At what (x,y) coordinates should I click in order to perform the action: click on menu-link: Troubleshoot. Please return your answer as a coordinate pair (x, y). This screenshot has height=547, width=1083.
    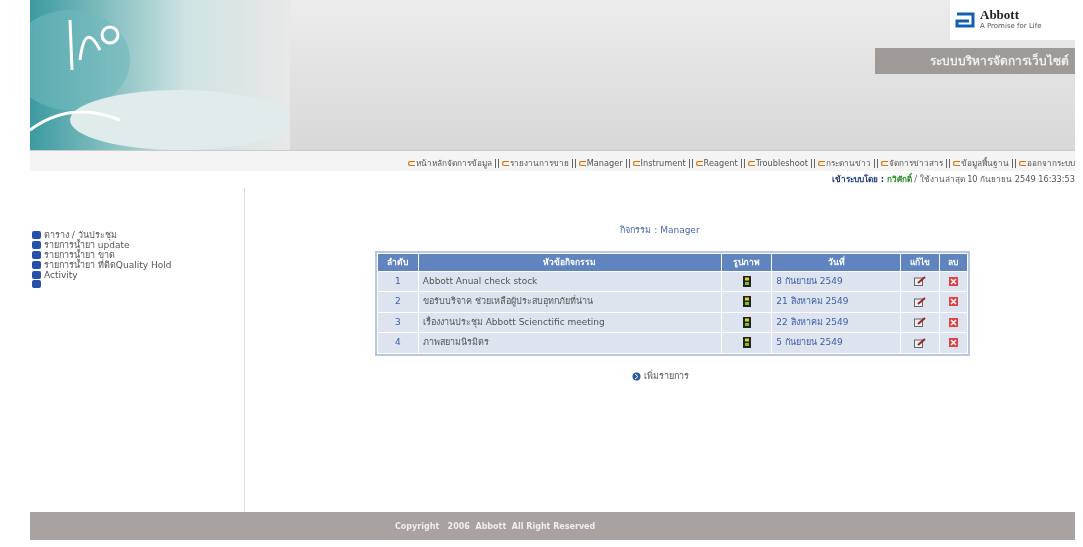
    Looking at the image, I should click on (777, 163).